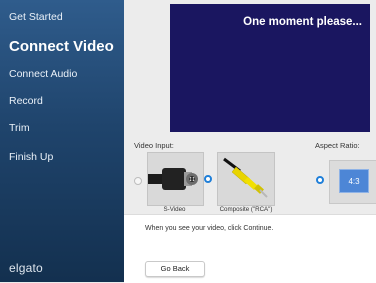 This screenshot has height=283, width=376. What do you see at coordinates (175, 269) in the screenshot?
I see `go-back-button: Go Back` at bounding box center [175, 269].